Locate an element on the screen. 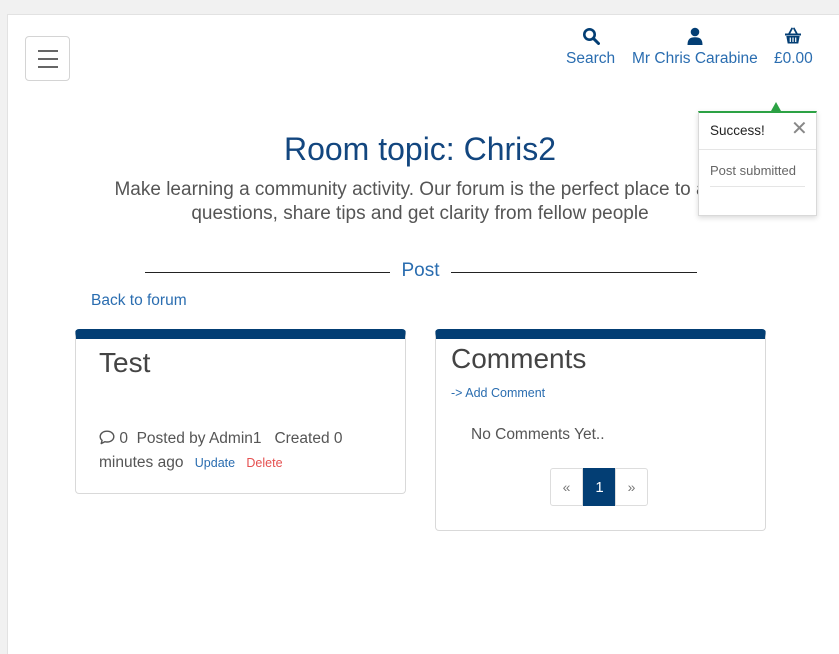  comment-icon is located at coordinates (107, 437).